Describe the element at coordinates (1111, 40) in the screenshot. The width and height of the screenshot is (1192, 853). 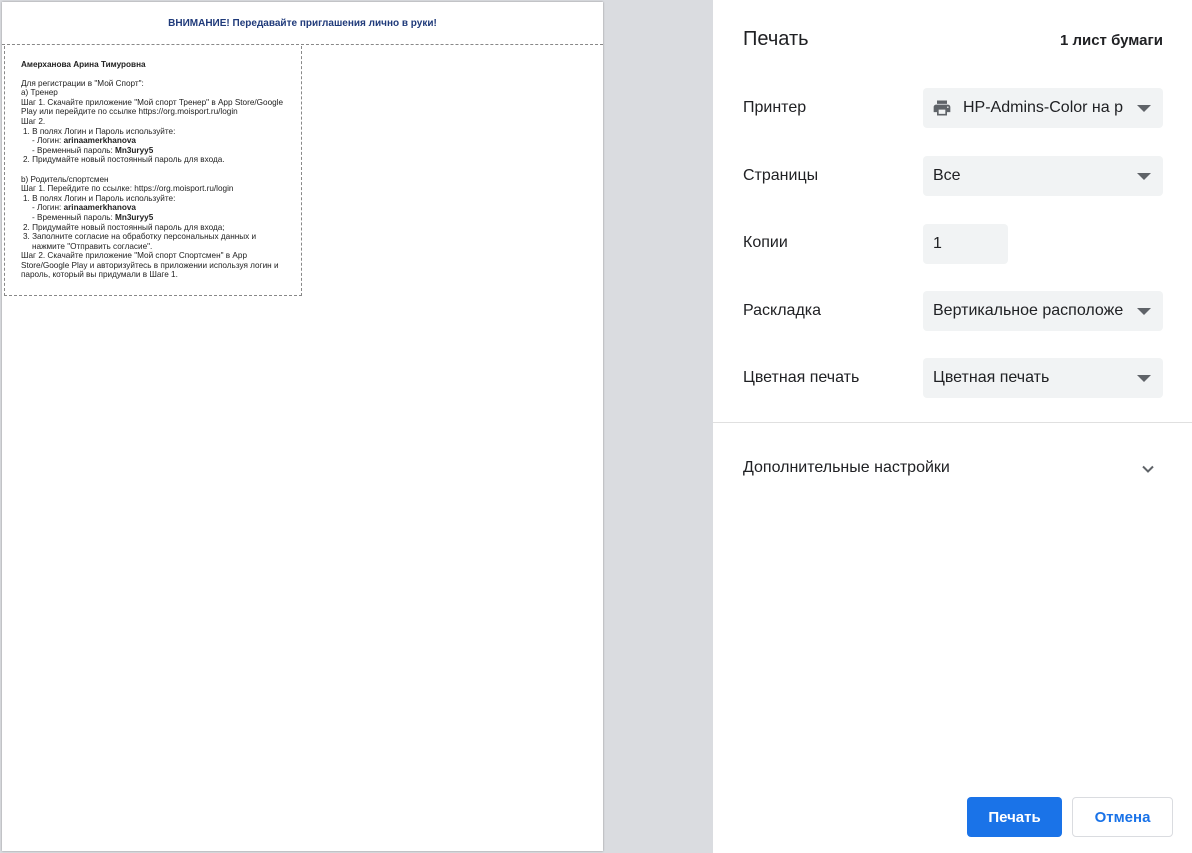
I see `sheet-count: 1 лист бумаги` at that location.